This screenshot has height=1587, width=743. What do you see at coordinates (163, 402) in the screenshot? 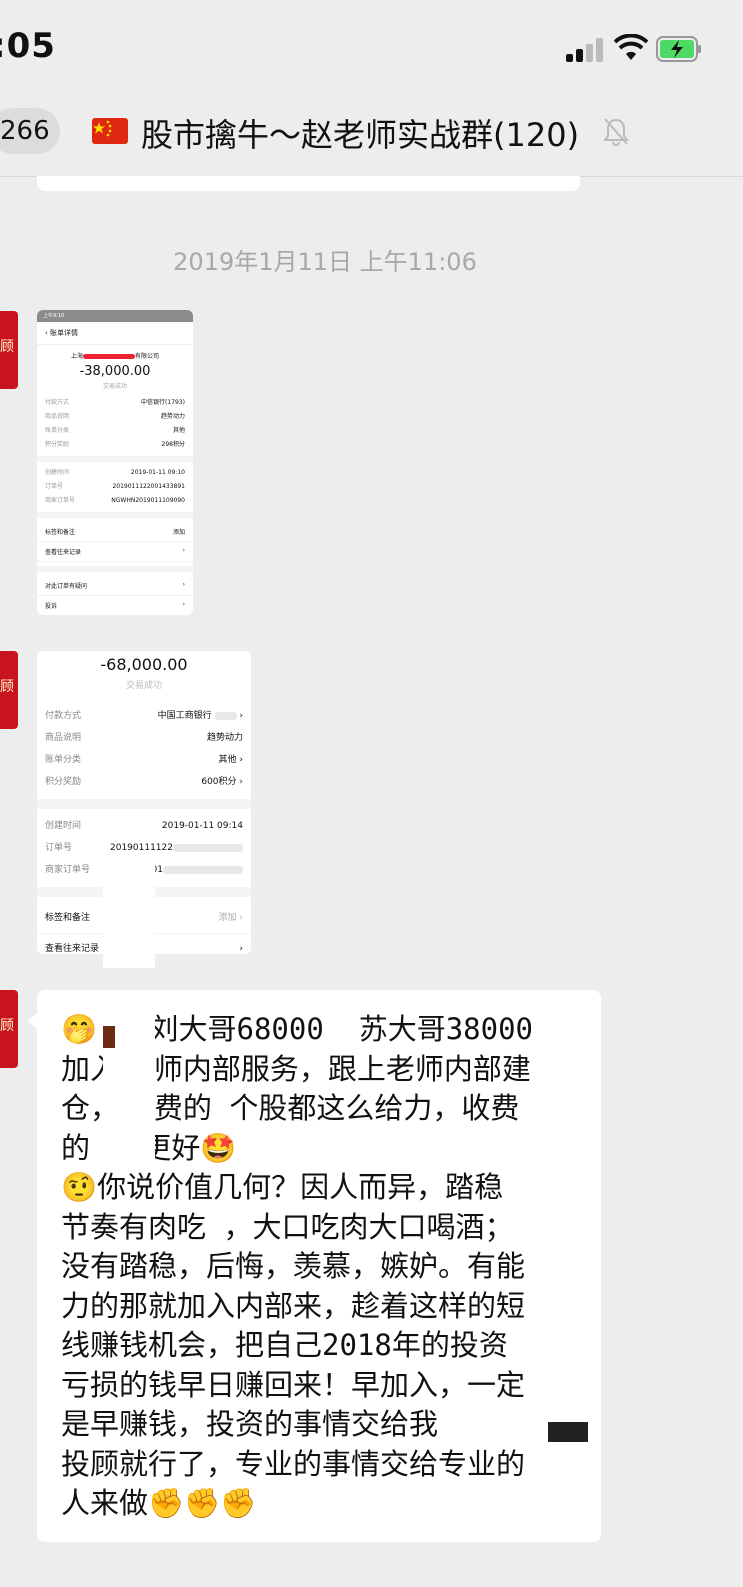
I see `row-value: 中信银行(1793)` at bounding box center [163, 402].